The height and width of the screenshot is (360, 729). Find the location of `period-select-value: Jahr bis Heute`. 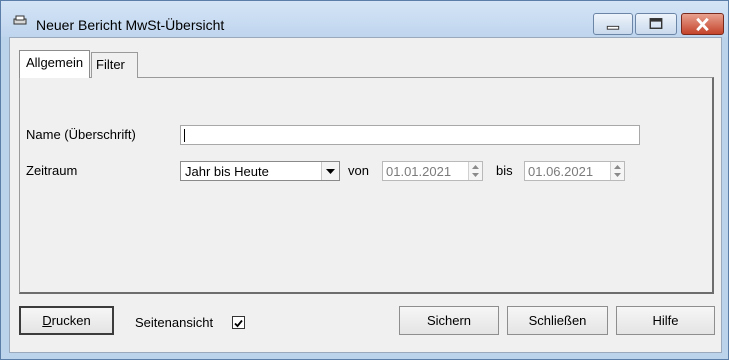

period-select-value: Jahr bis Heute is located at coordinates (227, 171).